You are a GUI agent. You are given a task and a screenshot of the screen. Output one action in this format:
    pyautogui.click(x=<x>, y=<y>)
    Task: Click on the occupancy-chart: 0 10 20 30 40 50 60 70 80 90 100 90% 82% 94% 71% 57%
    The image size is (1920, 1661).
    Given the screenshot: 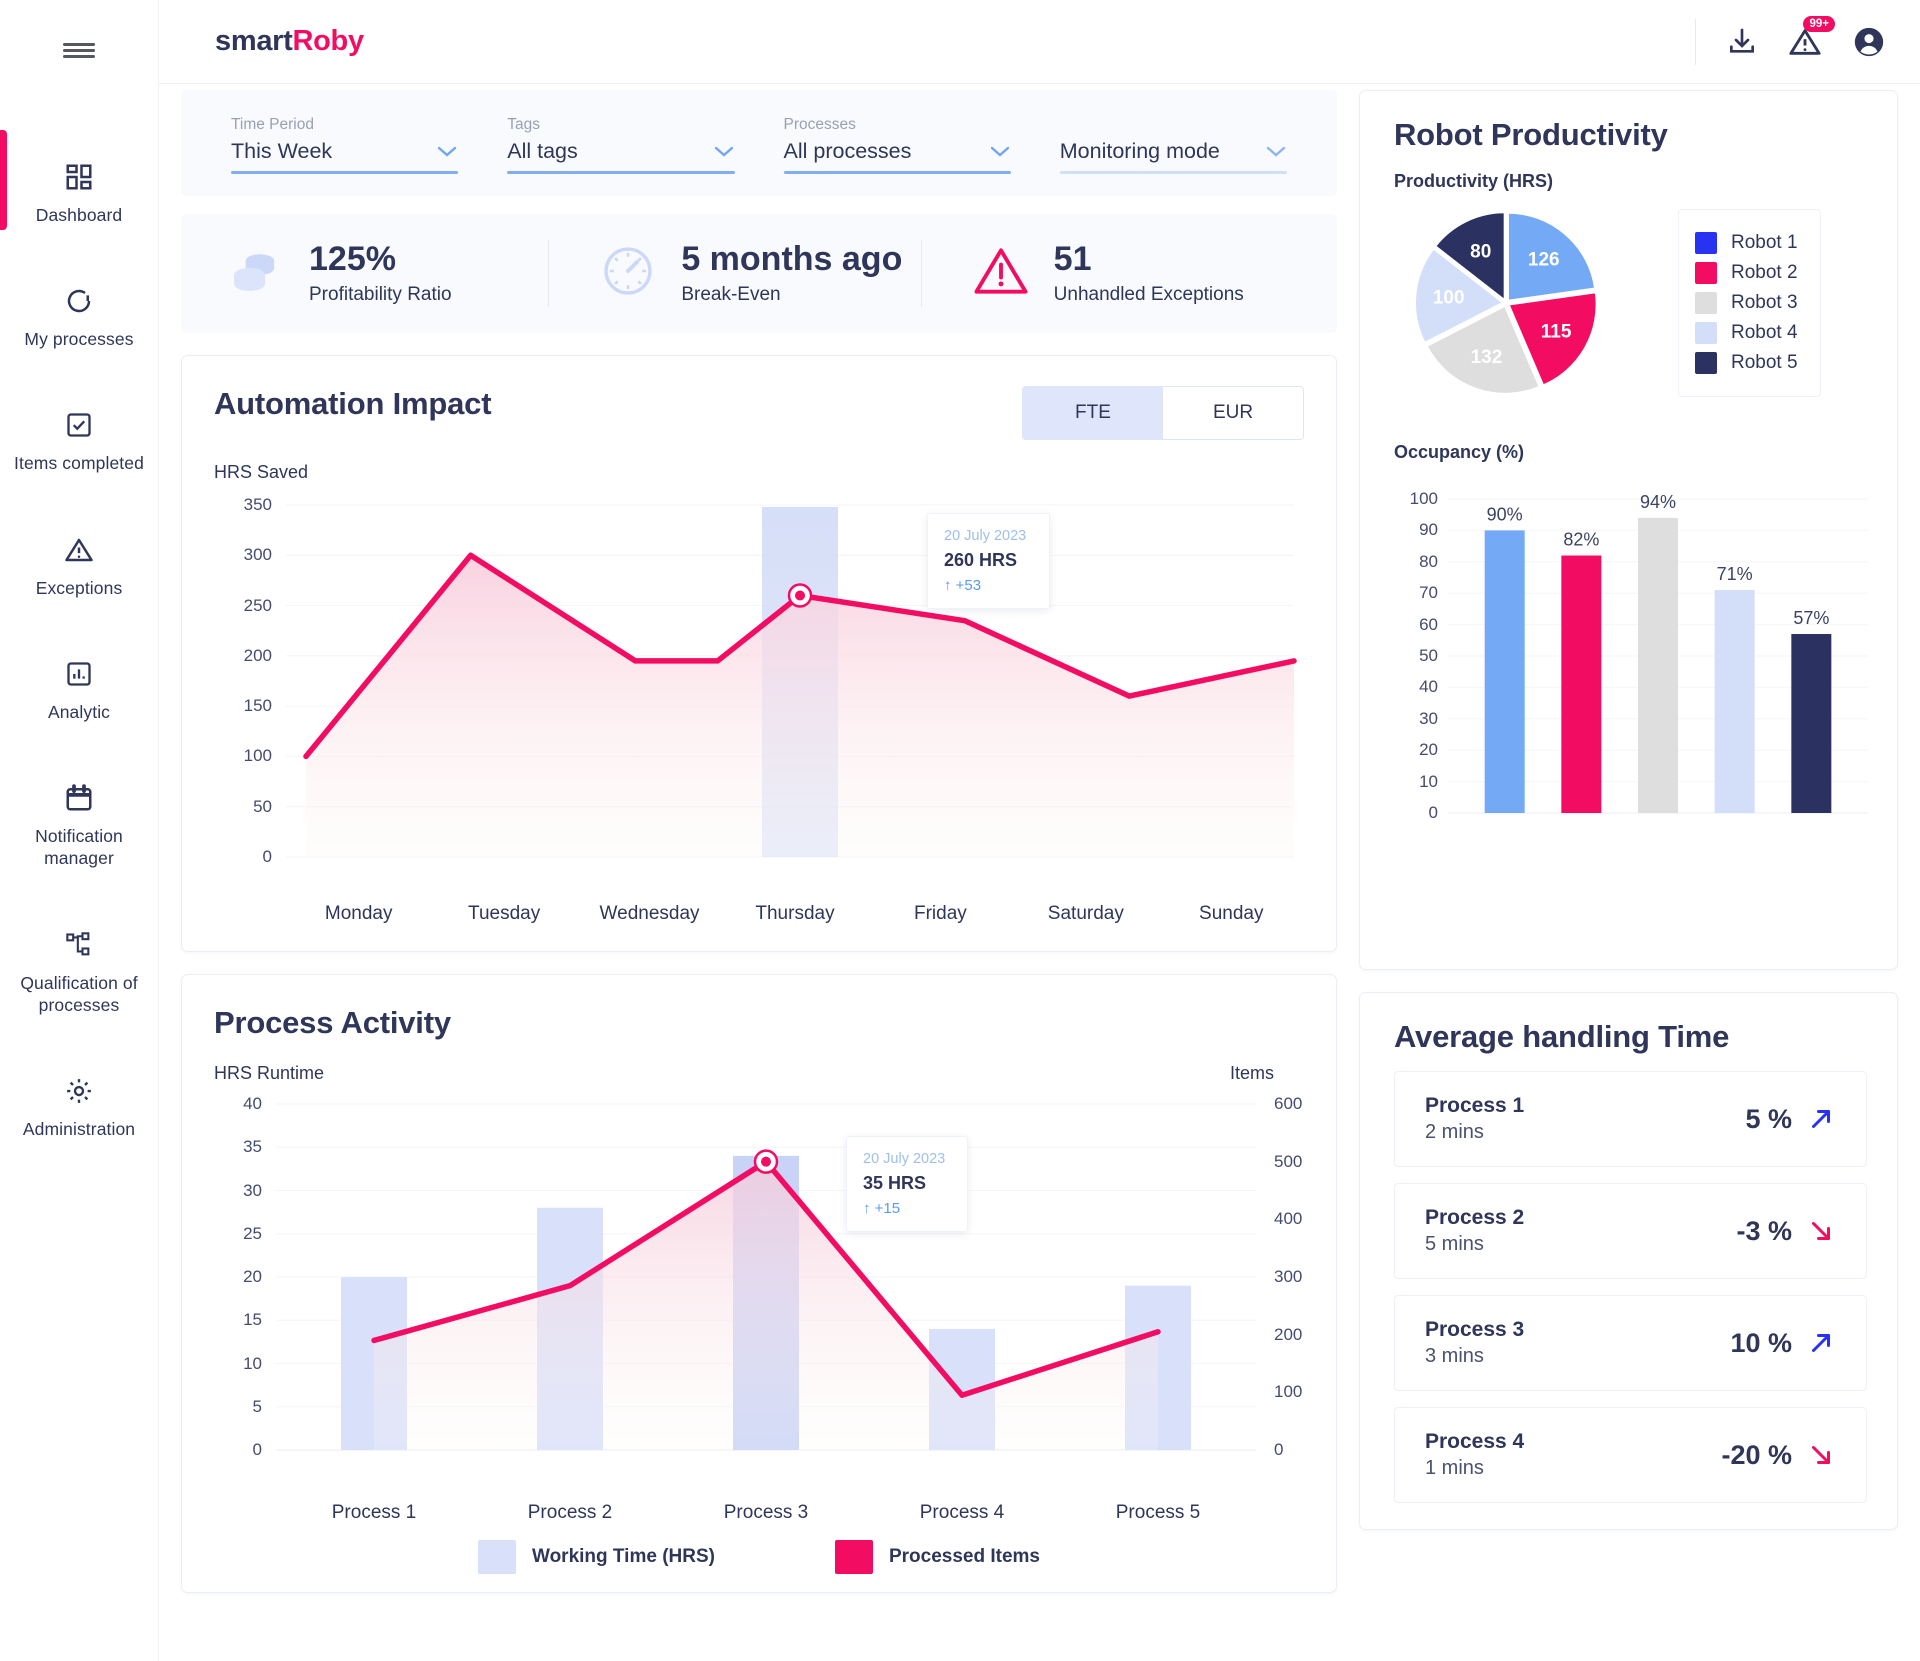 What is the action you would take?
    pyautogui.click(x=1631, y=667)
    